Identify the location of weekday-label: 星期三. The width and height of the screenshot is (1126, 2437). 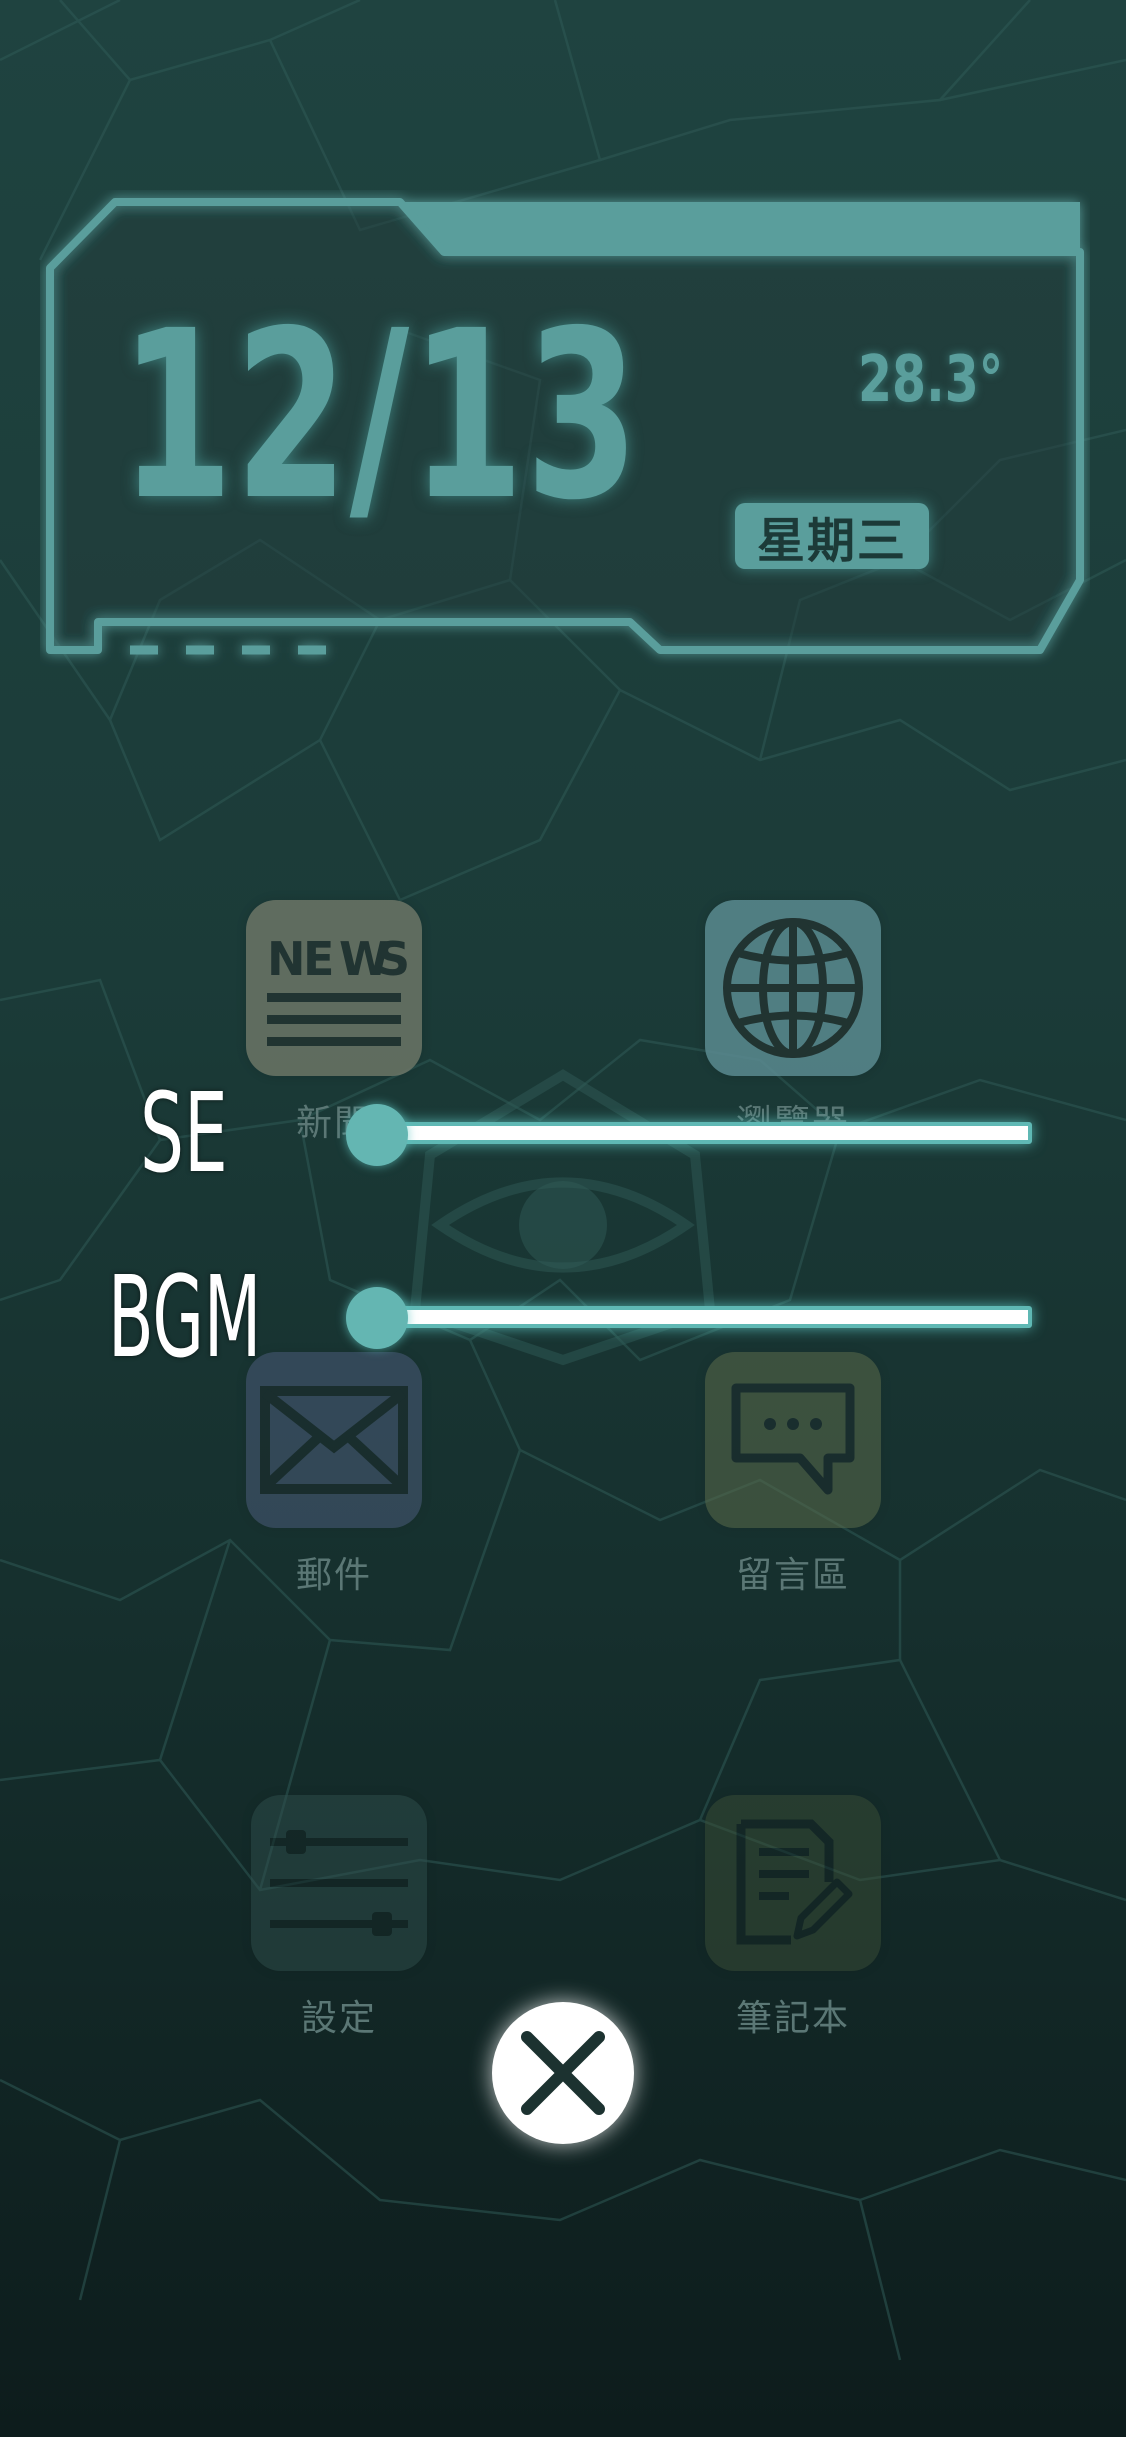
(831, 541).